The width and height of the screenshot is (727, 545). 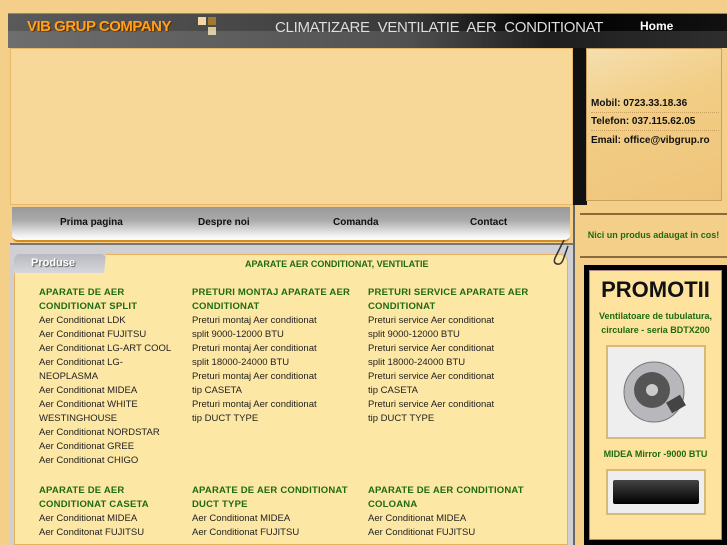 I want to click on logo-squares-icon, so click(x=210, y=27).